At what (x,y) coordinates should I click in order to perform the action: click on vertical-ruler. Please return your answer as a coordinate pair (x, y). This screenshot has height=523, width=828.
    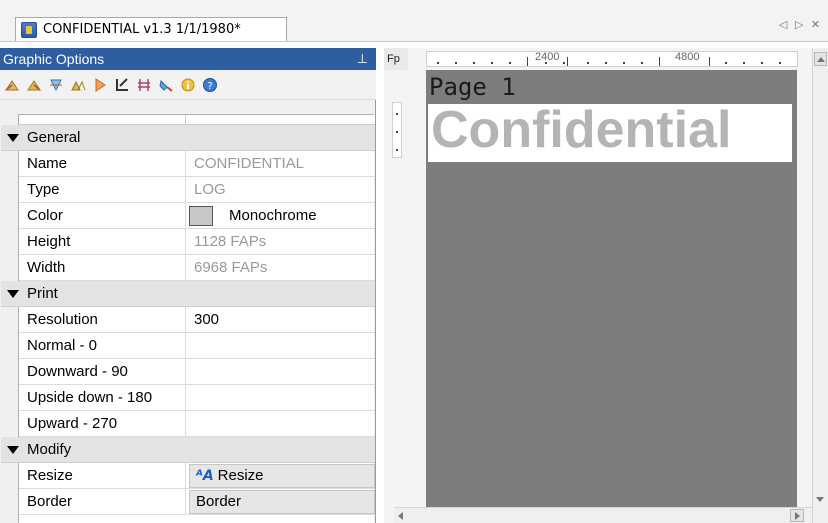
    Looking at the image, I should click on (397, 130).